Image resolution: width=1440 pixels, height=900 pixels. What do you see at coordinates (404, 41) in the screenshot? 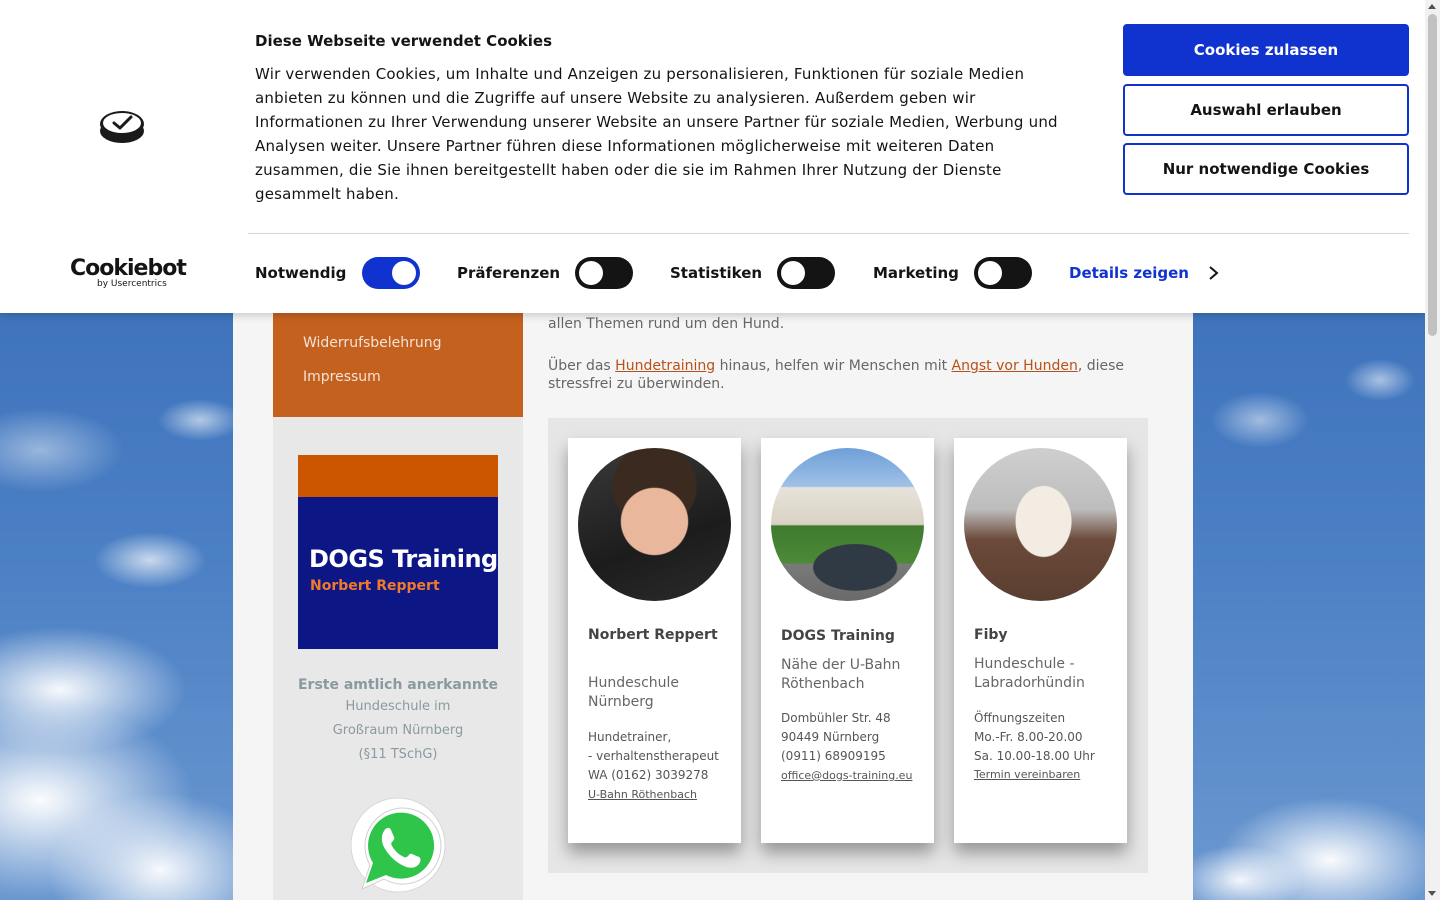
I see `cookie-banner-title: Diese Webseite verwendet Cookies` at bounding box center [404, 41].